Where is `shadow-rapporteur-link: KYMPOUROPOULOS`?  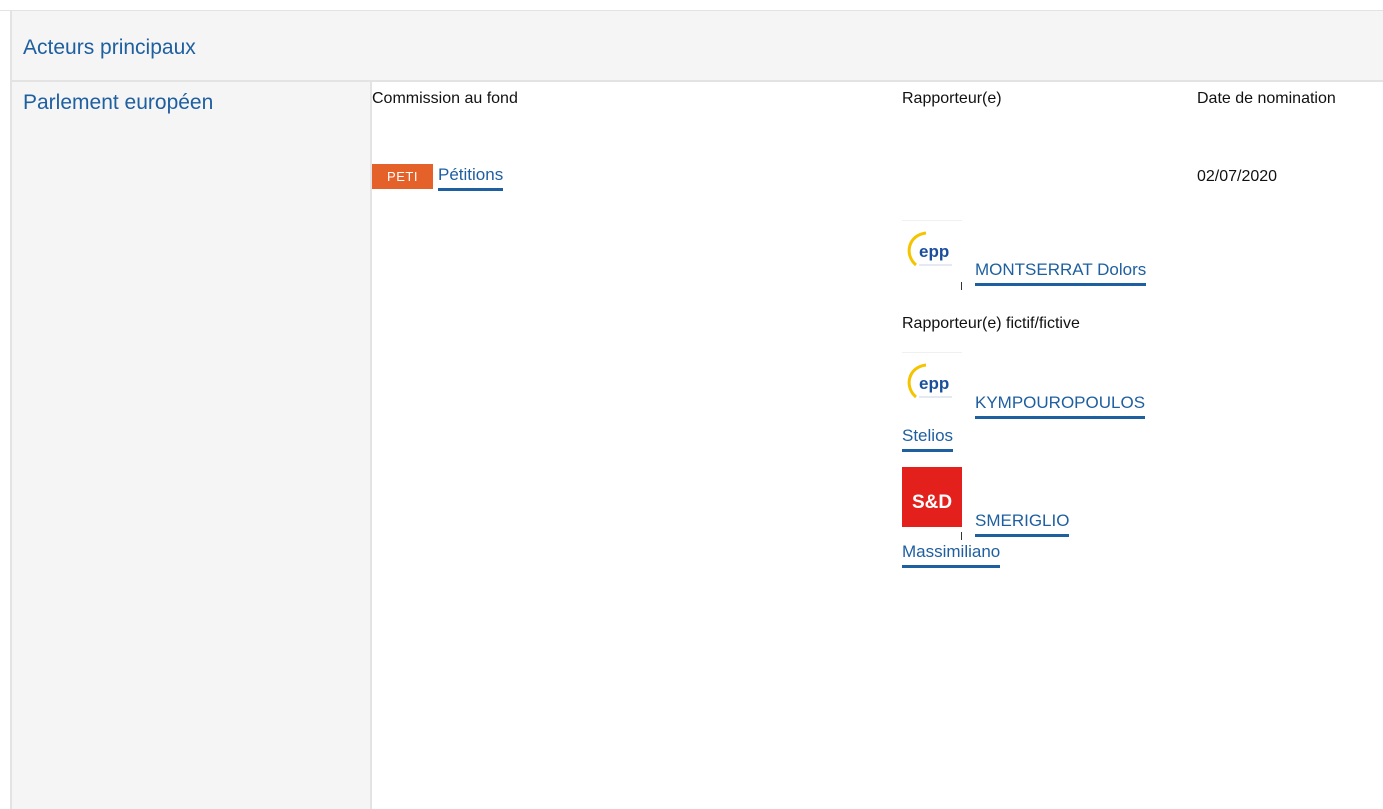 shadow-rapporteur-link: KYMPOUROPOULOS is located at coordinates (1060, 405).